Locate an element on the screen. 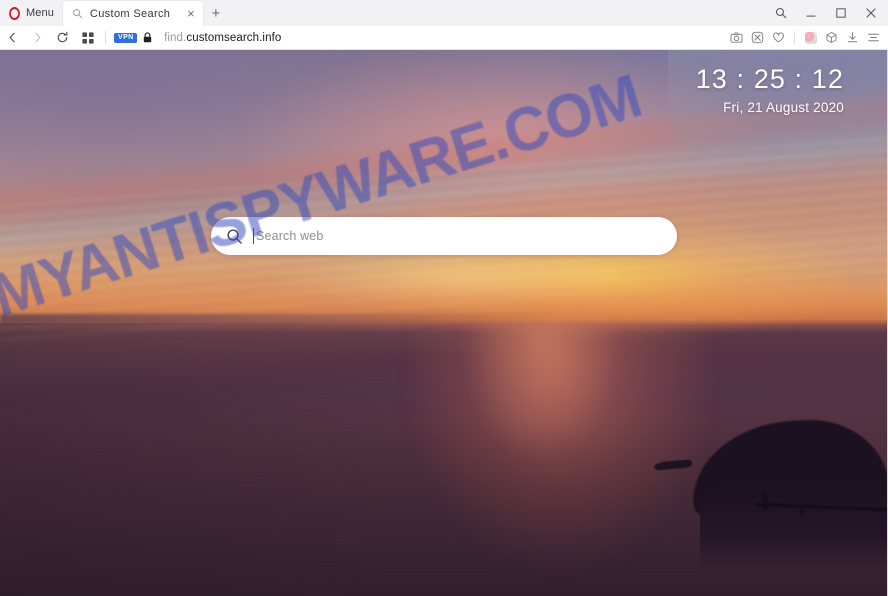 This screenshot has height=596, width=888. cube-icon is located at coordinates (831, 38).